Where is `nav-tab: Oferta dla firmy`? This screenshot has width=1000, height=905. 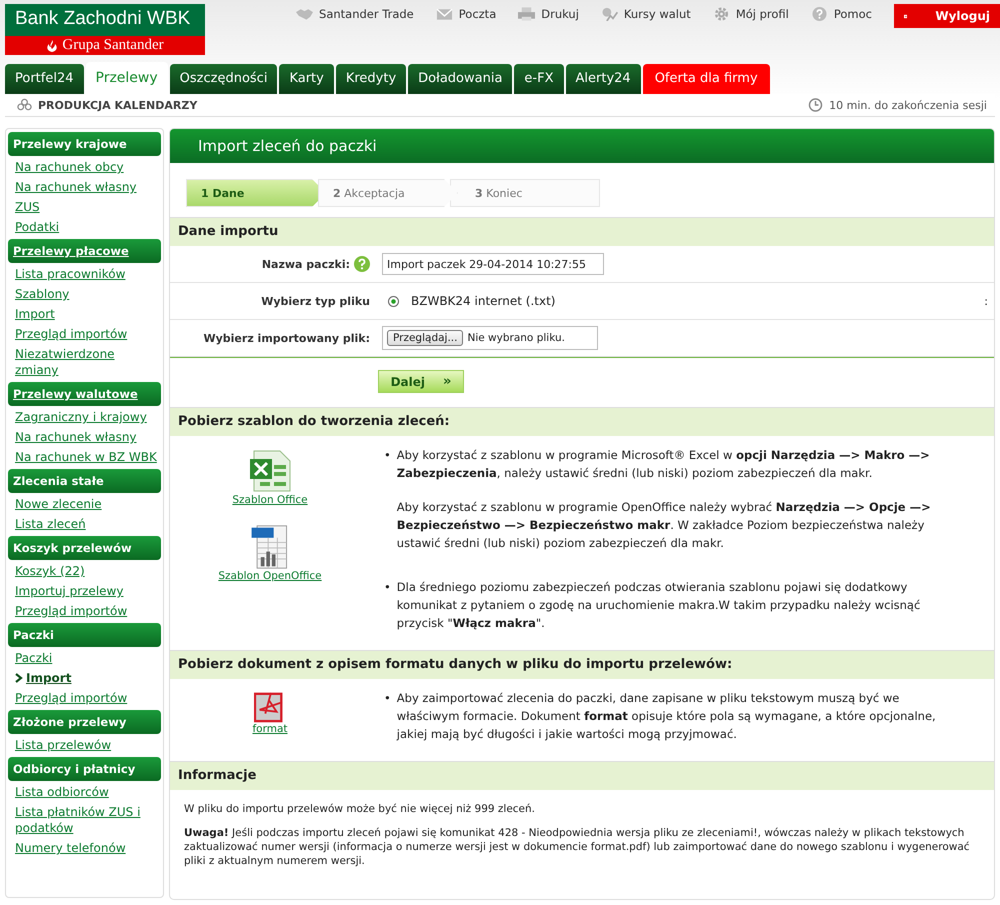
nav-tab: Oferta dla firmy is located at coordinates (706, 79).